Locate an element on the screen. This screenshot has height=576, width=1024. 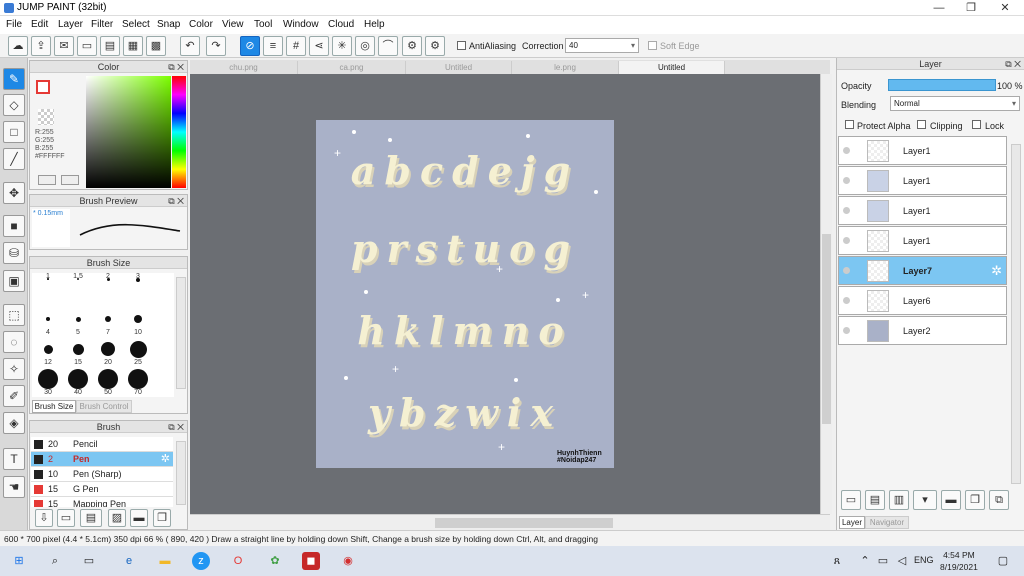
search-icon: ⌕ is located at coordinates (55, 561).